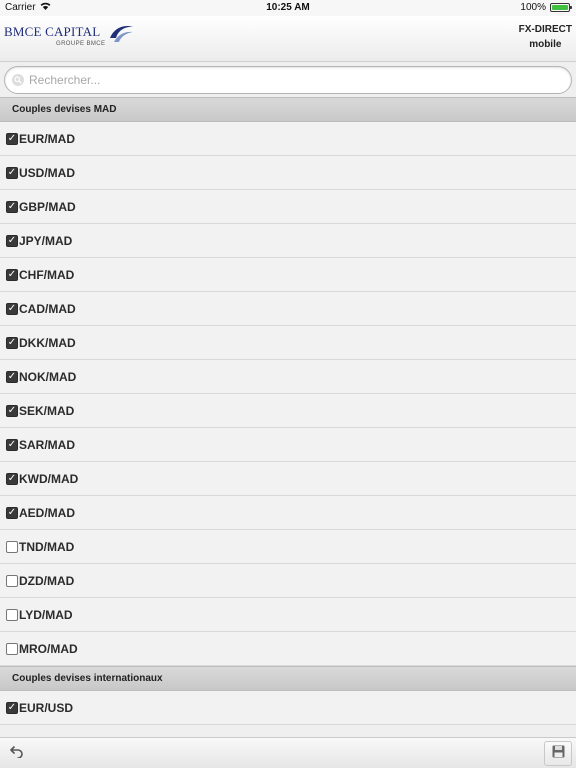 This screenshot has width=576, height=768. I want to click on currency-pair-row: EUR/USD, so click(288, 708).